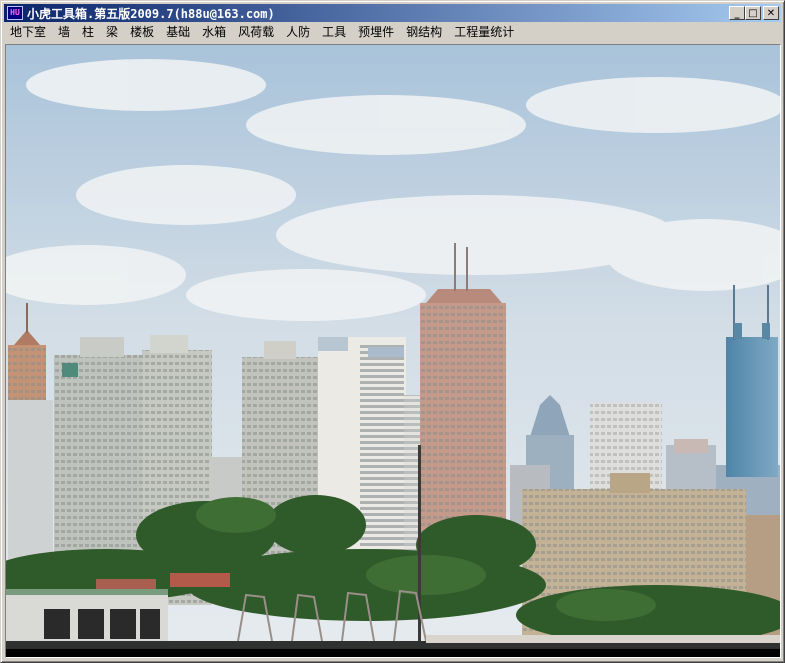 The height and width of the screenshot is (663, 785). What do you see at coordinates (200, 580) in the screenshot?
I see `red-roof` at bounding box center [200, 580].